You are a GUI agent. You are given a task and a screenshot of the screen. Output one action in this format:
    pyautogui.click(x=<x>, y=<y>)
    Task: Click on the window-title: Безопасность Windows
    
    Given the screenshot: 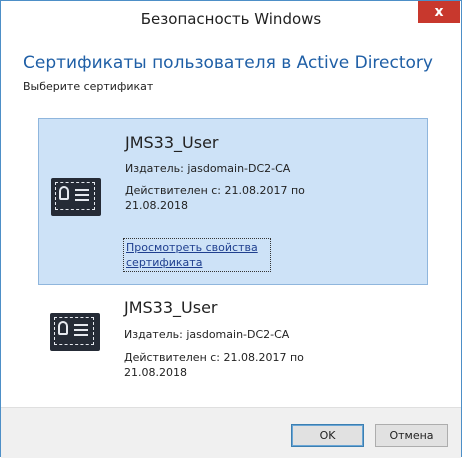 What is the action you would take?
    pyautogui.click(x=231, y=19)
    